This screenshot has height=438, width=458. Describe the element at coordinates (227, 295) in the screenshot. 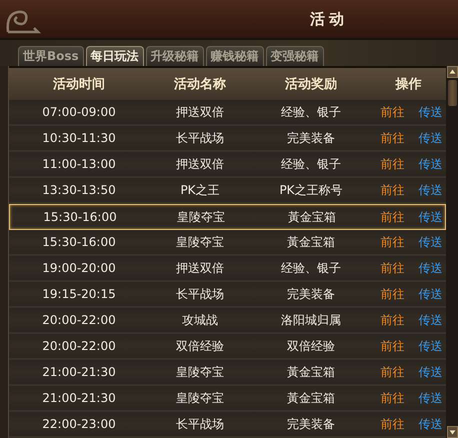

I see `table-row: 19:15-20:15 长平战场 完美装备 前往 传送` at that location.